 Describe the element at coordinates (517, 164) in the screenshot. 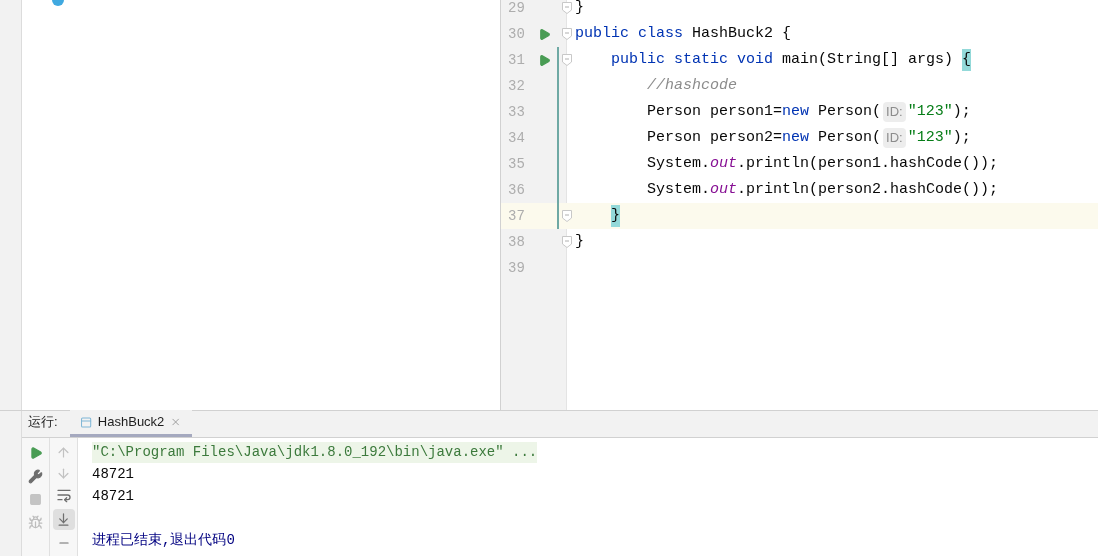

I see `line-number: 35` at that location.